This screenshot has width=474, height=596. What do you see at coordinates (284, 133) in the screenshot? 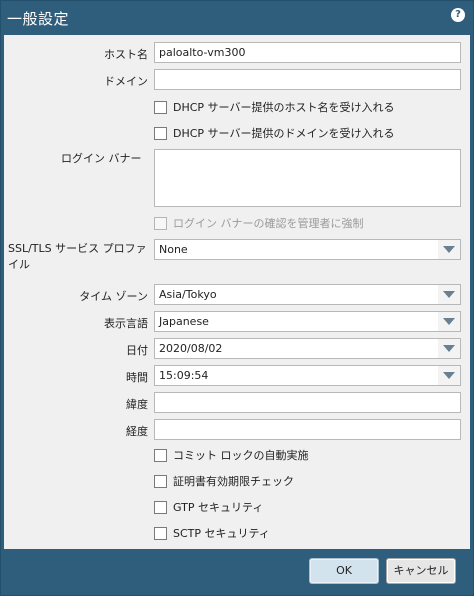
I see `dhcp-domain-label: DHCP サーバー提供のドメインを受け入れる` at bounding box center [284, 133].